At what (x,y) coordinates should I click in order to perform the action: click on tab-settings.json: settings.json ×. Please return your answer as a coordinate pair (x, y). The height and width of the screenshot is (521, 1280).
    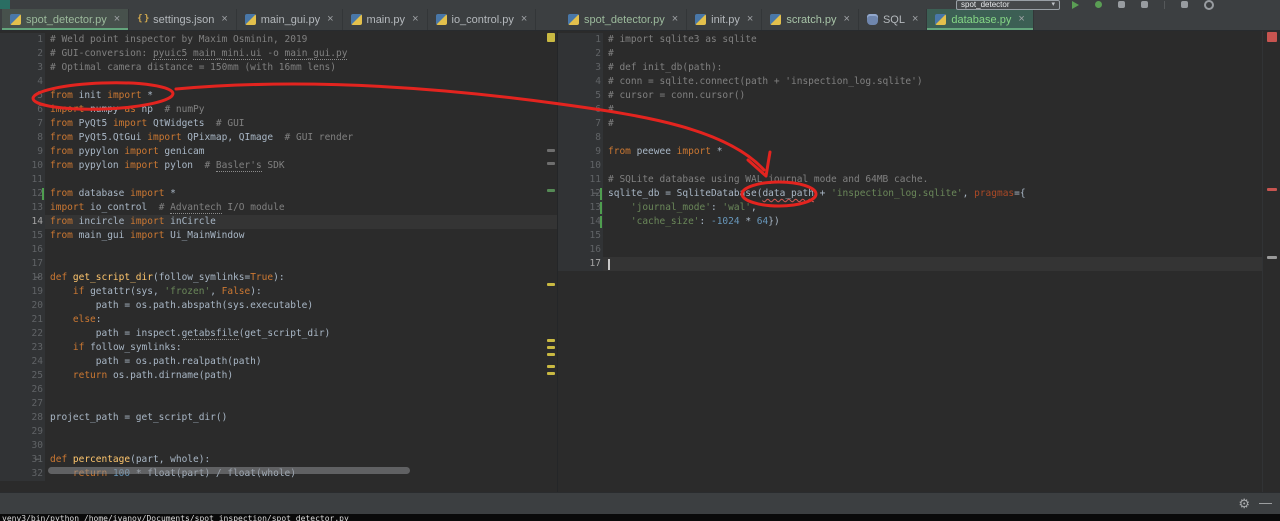
    Looking at the image, I should click on (183, 19).